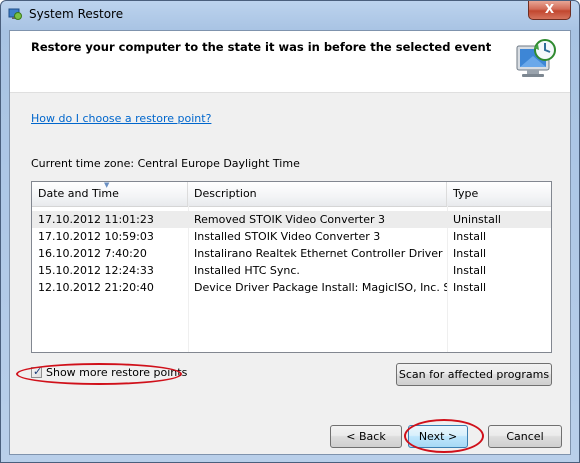 The height and width of the screenshot is (463, 580). I want to click on cell-date: 17.10.2012 11:01:23, so click(96, 219).